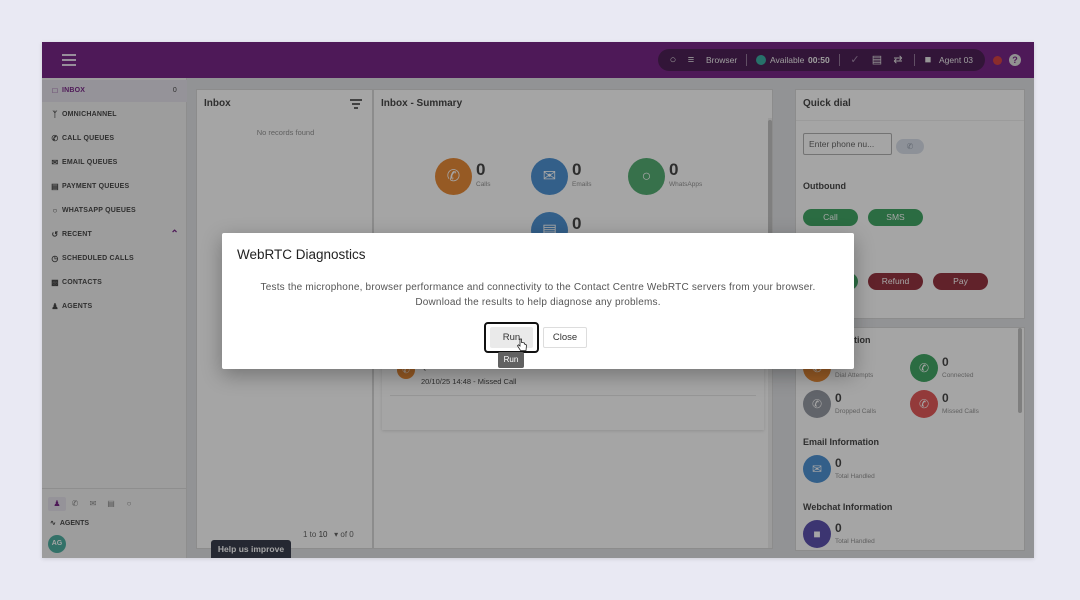  What do you see at coordinates (301, 254) in the screenshot?
I see `dialog-title: WebRTC Diagnostics` at bounding box center [301, 254].